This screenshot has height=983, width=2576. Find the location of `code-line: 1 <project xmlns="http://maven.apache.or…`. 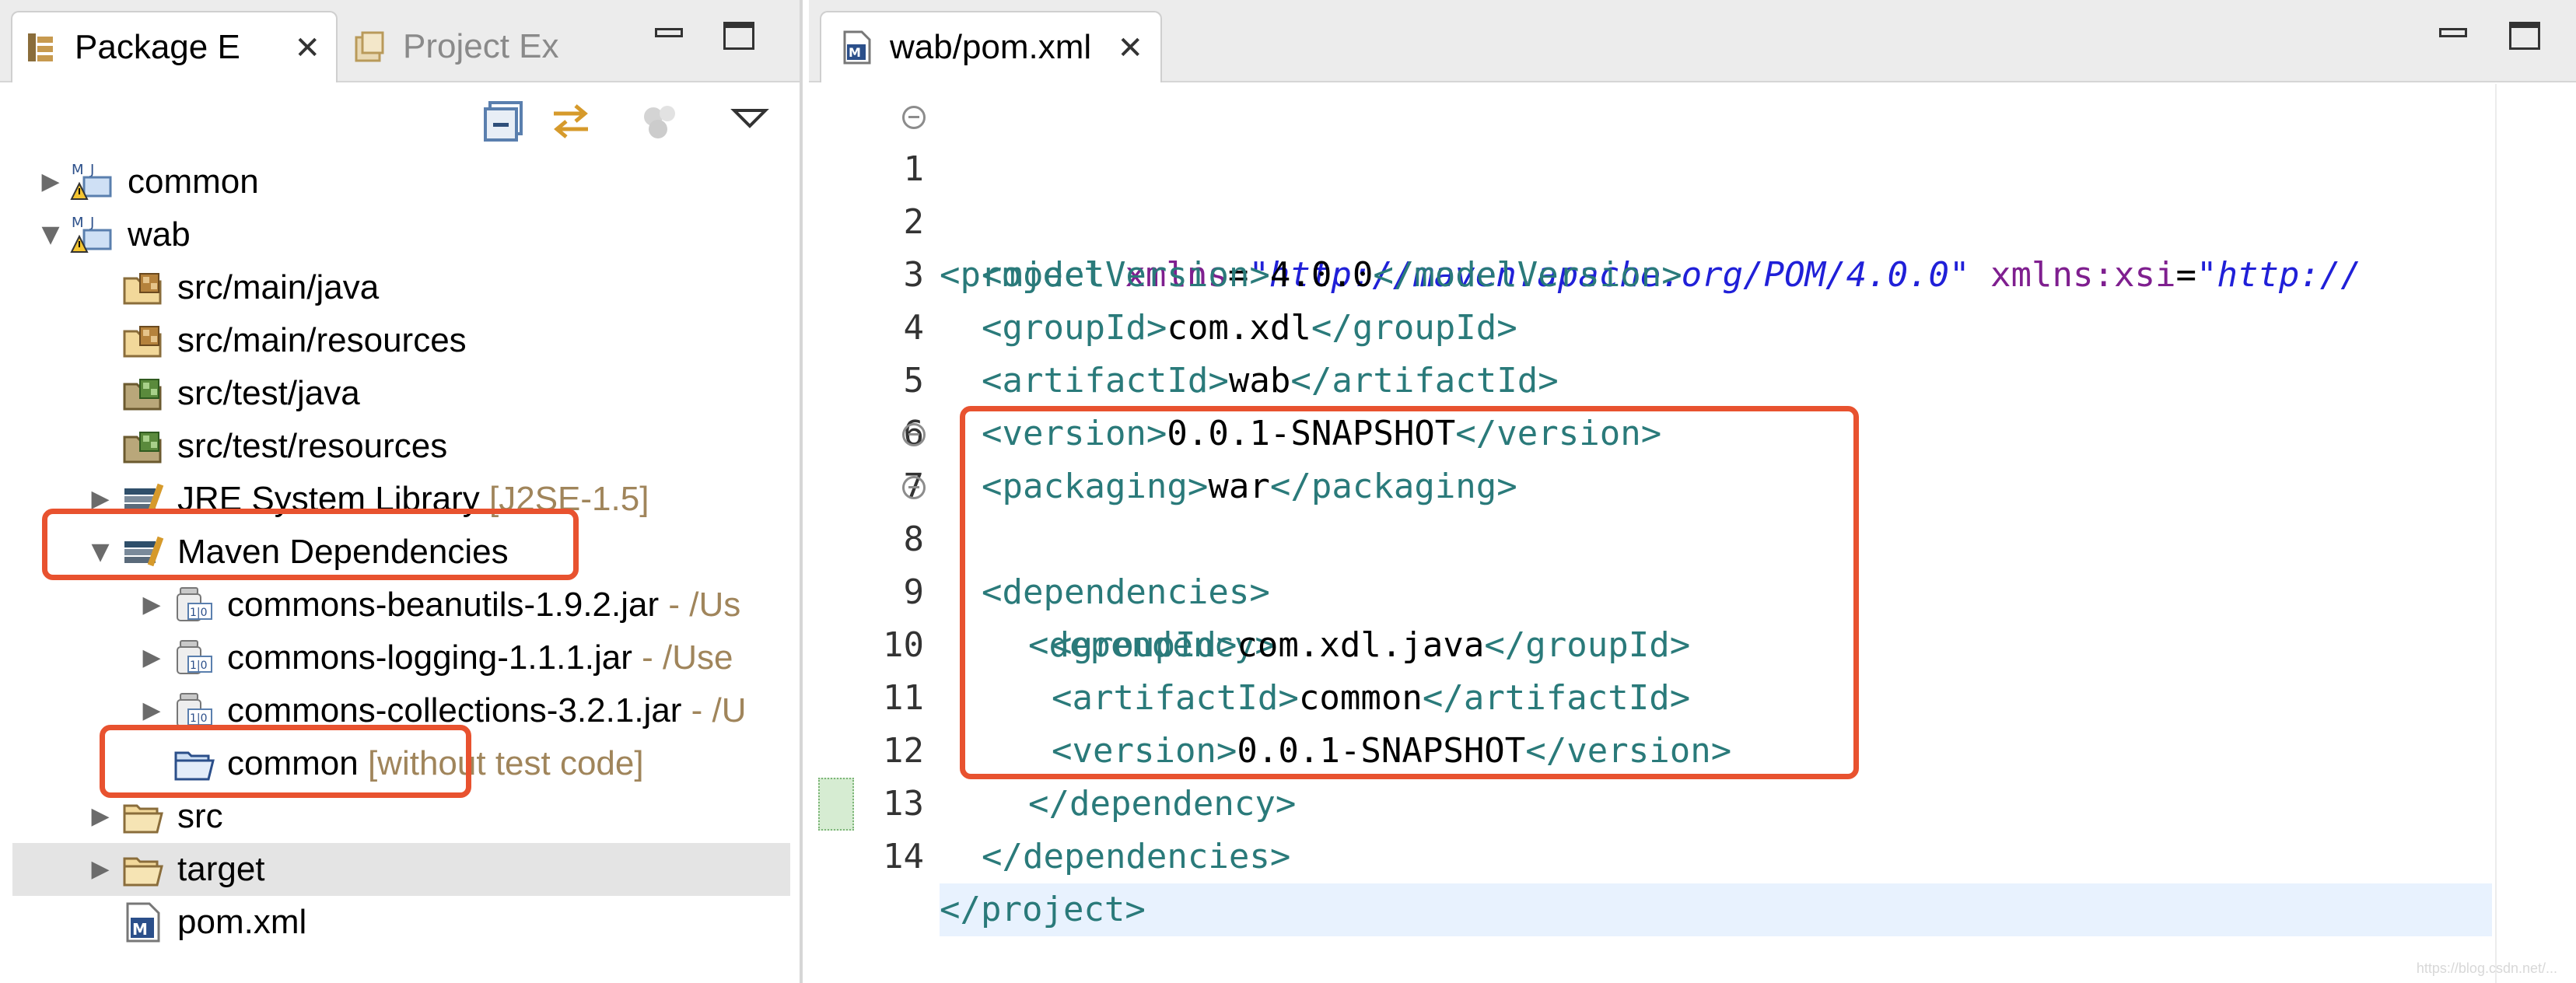

code-line: 1 <project xmlns="http://maven.apache.or… is located at coordinates (1693, 192).